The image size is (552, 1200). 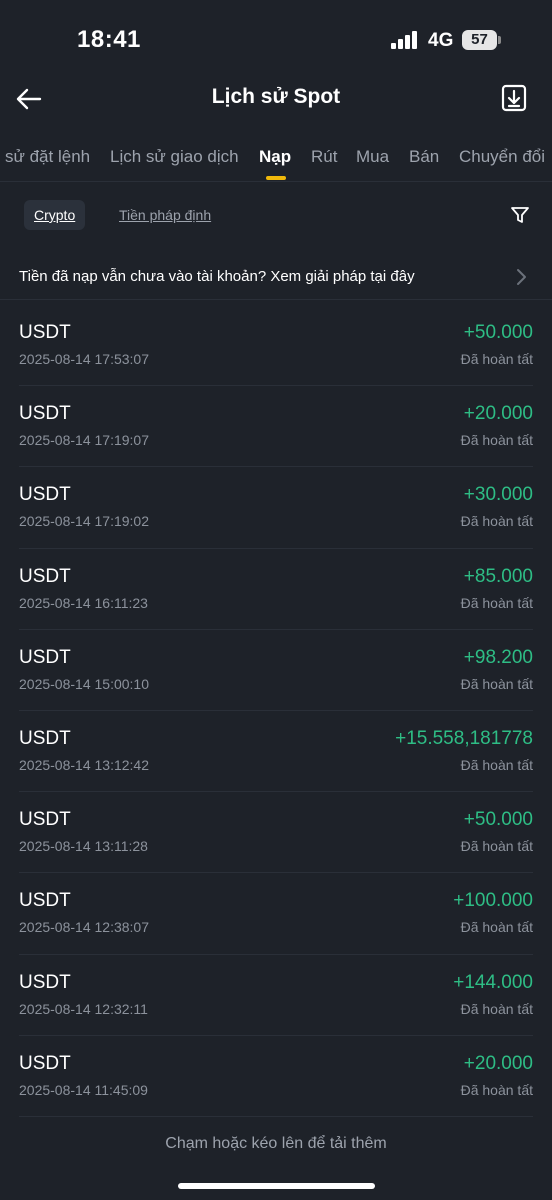 What do you see at coordinates (498, 657) in the screenshot?
I see `record-amount: +98.200` at bounding box center [498, 657].